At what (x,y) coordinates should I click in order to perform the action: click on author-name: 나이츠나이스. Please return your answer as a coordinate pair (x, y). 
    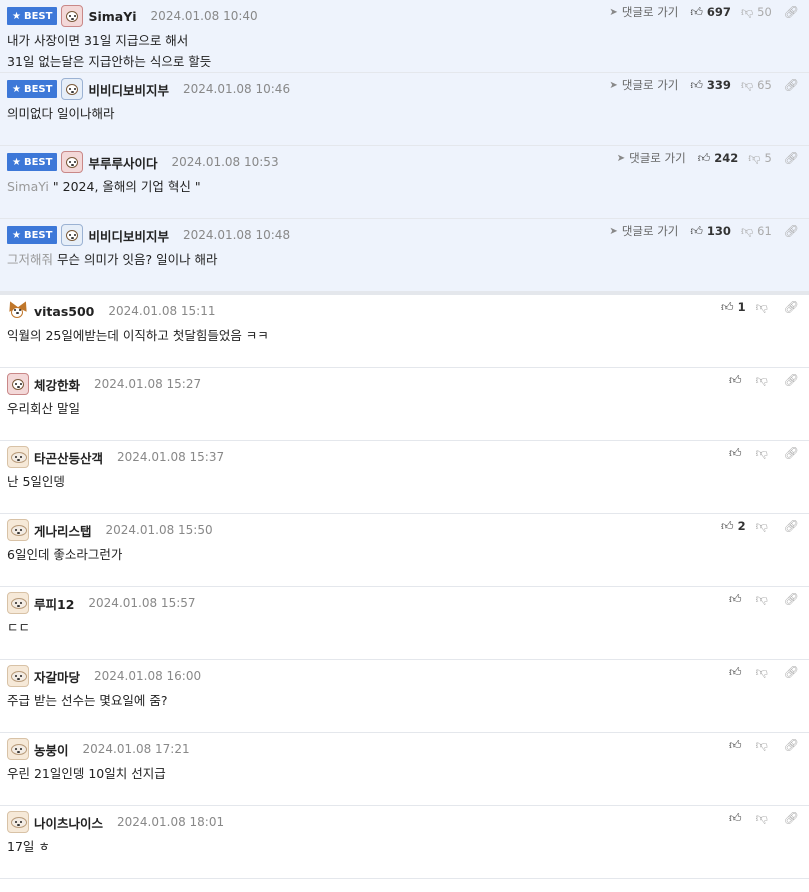
    Looking at the image, I should click on (68, 822).